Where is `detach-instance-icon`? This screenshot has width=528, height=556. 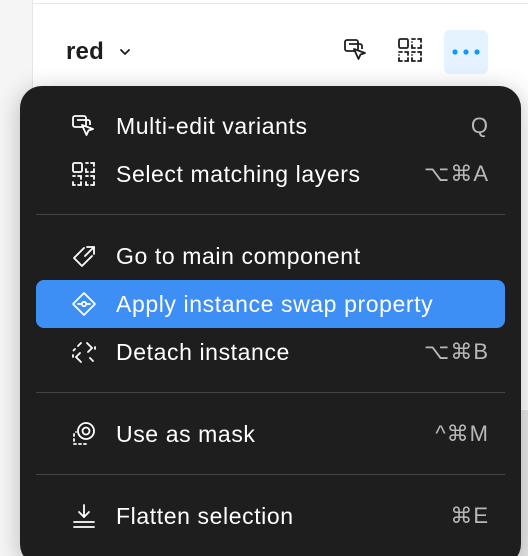 detach-instance-icon is located at coordinates (84, 352).